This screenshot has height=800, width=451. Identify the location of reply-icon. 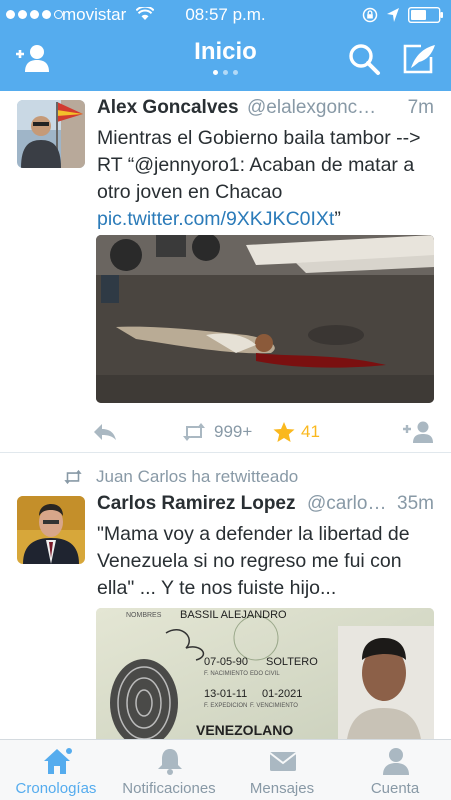
(105, 432).